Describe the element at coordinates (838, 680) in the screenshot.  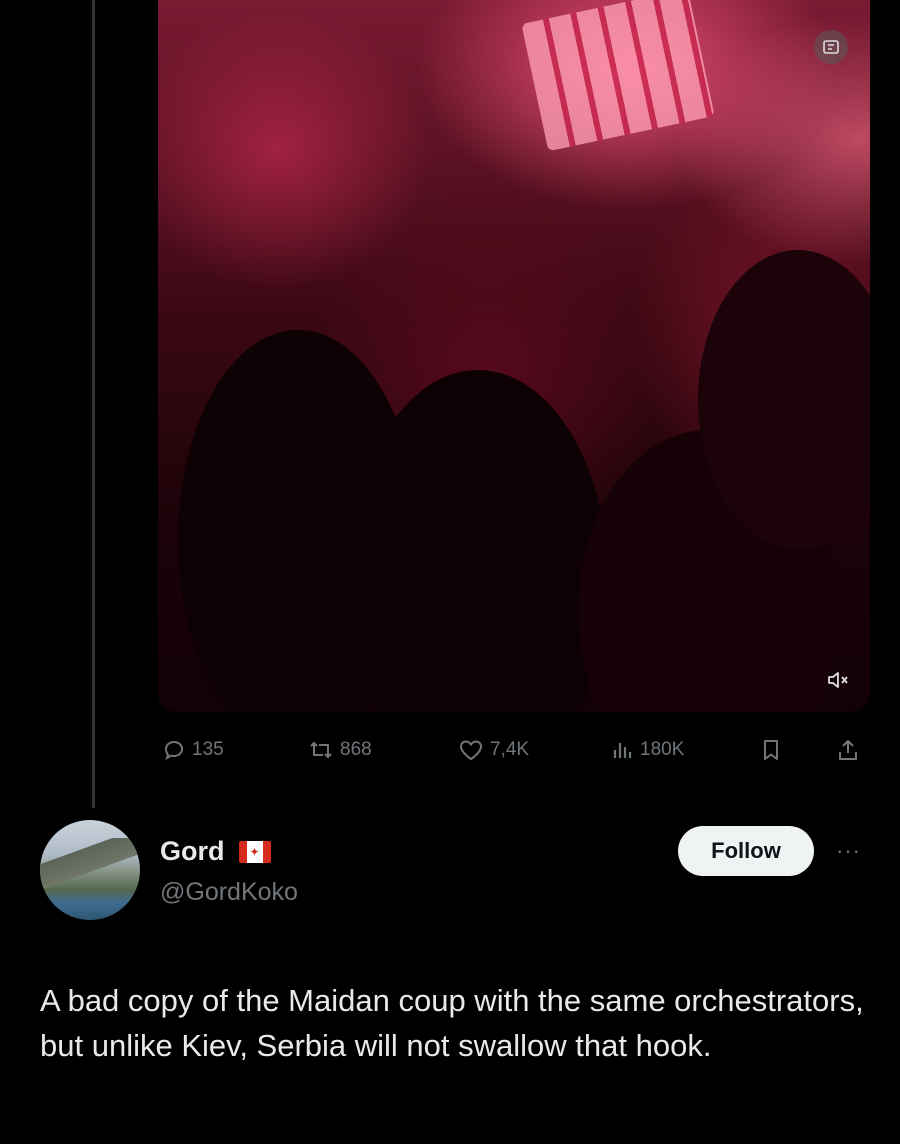
I see `speaker-muted-icon` at that location.